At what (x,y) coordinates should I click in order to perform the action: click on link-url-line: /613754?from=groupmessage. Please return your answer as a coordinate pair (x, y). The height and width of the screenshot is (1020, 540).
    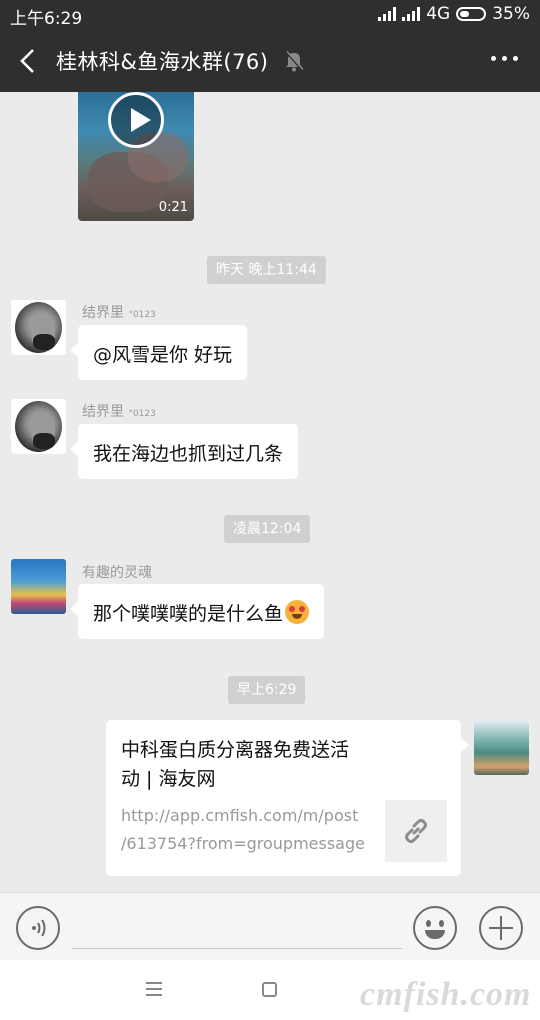
    Looking at the image, I should click on (243, 843).